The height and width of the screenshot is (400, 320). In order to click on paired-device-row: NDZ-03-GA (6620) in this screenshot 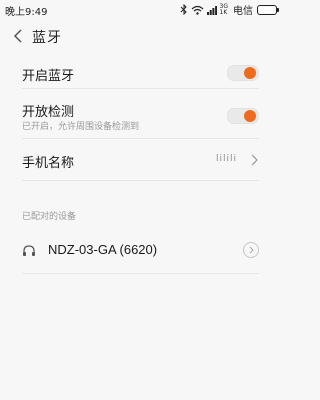, I will do `click(140, 254)`.